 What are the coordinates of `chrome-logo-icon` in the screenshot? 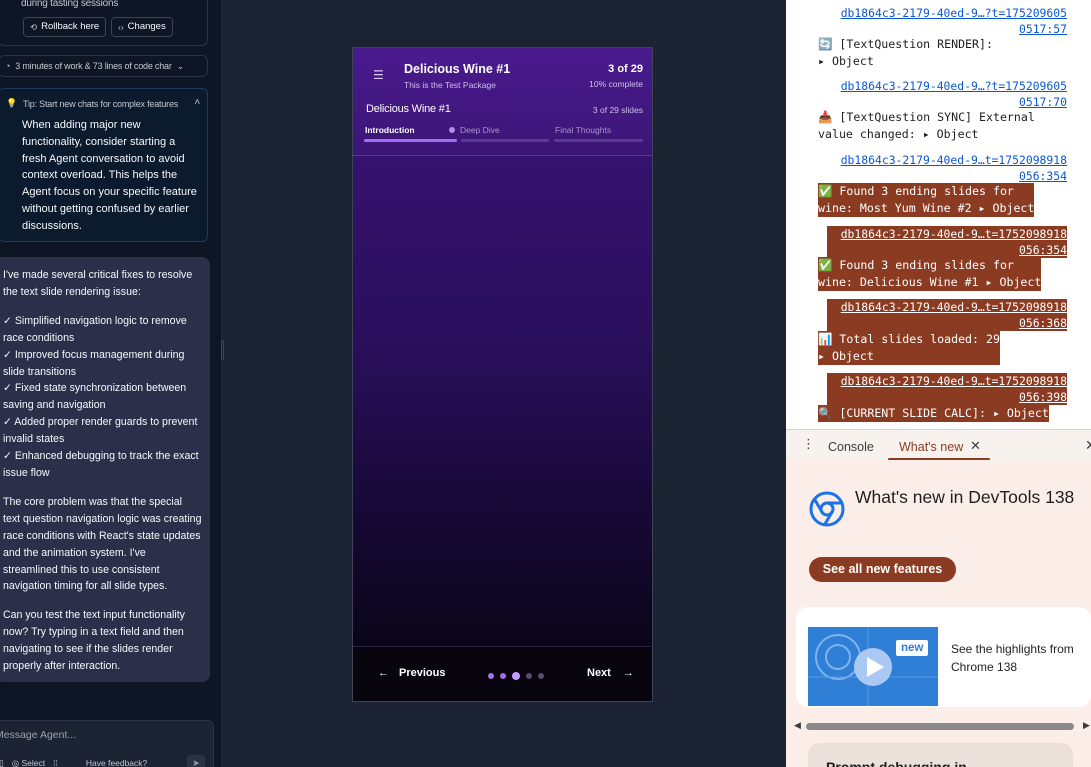 It's located at (827, 509).